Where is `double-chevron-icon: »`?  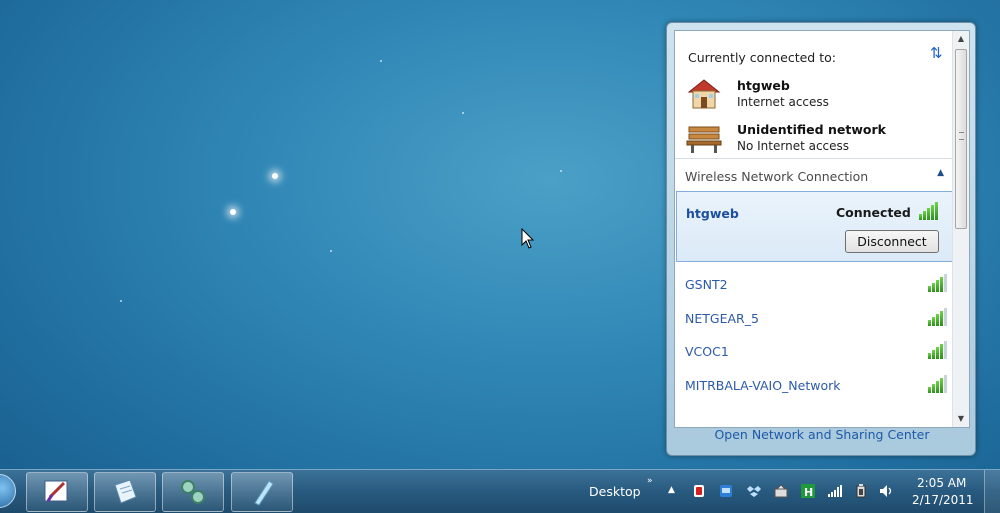 double-chevron-icon: » is located at coordinates (650, 481).